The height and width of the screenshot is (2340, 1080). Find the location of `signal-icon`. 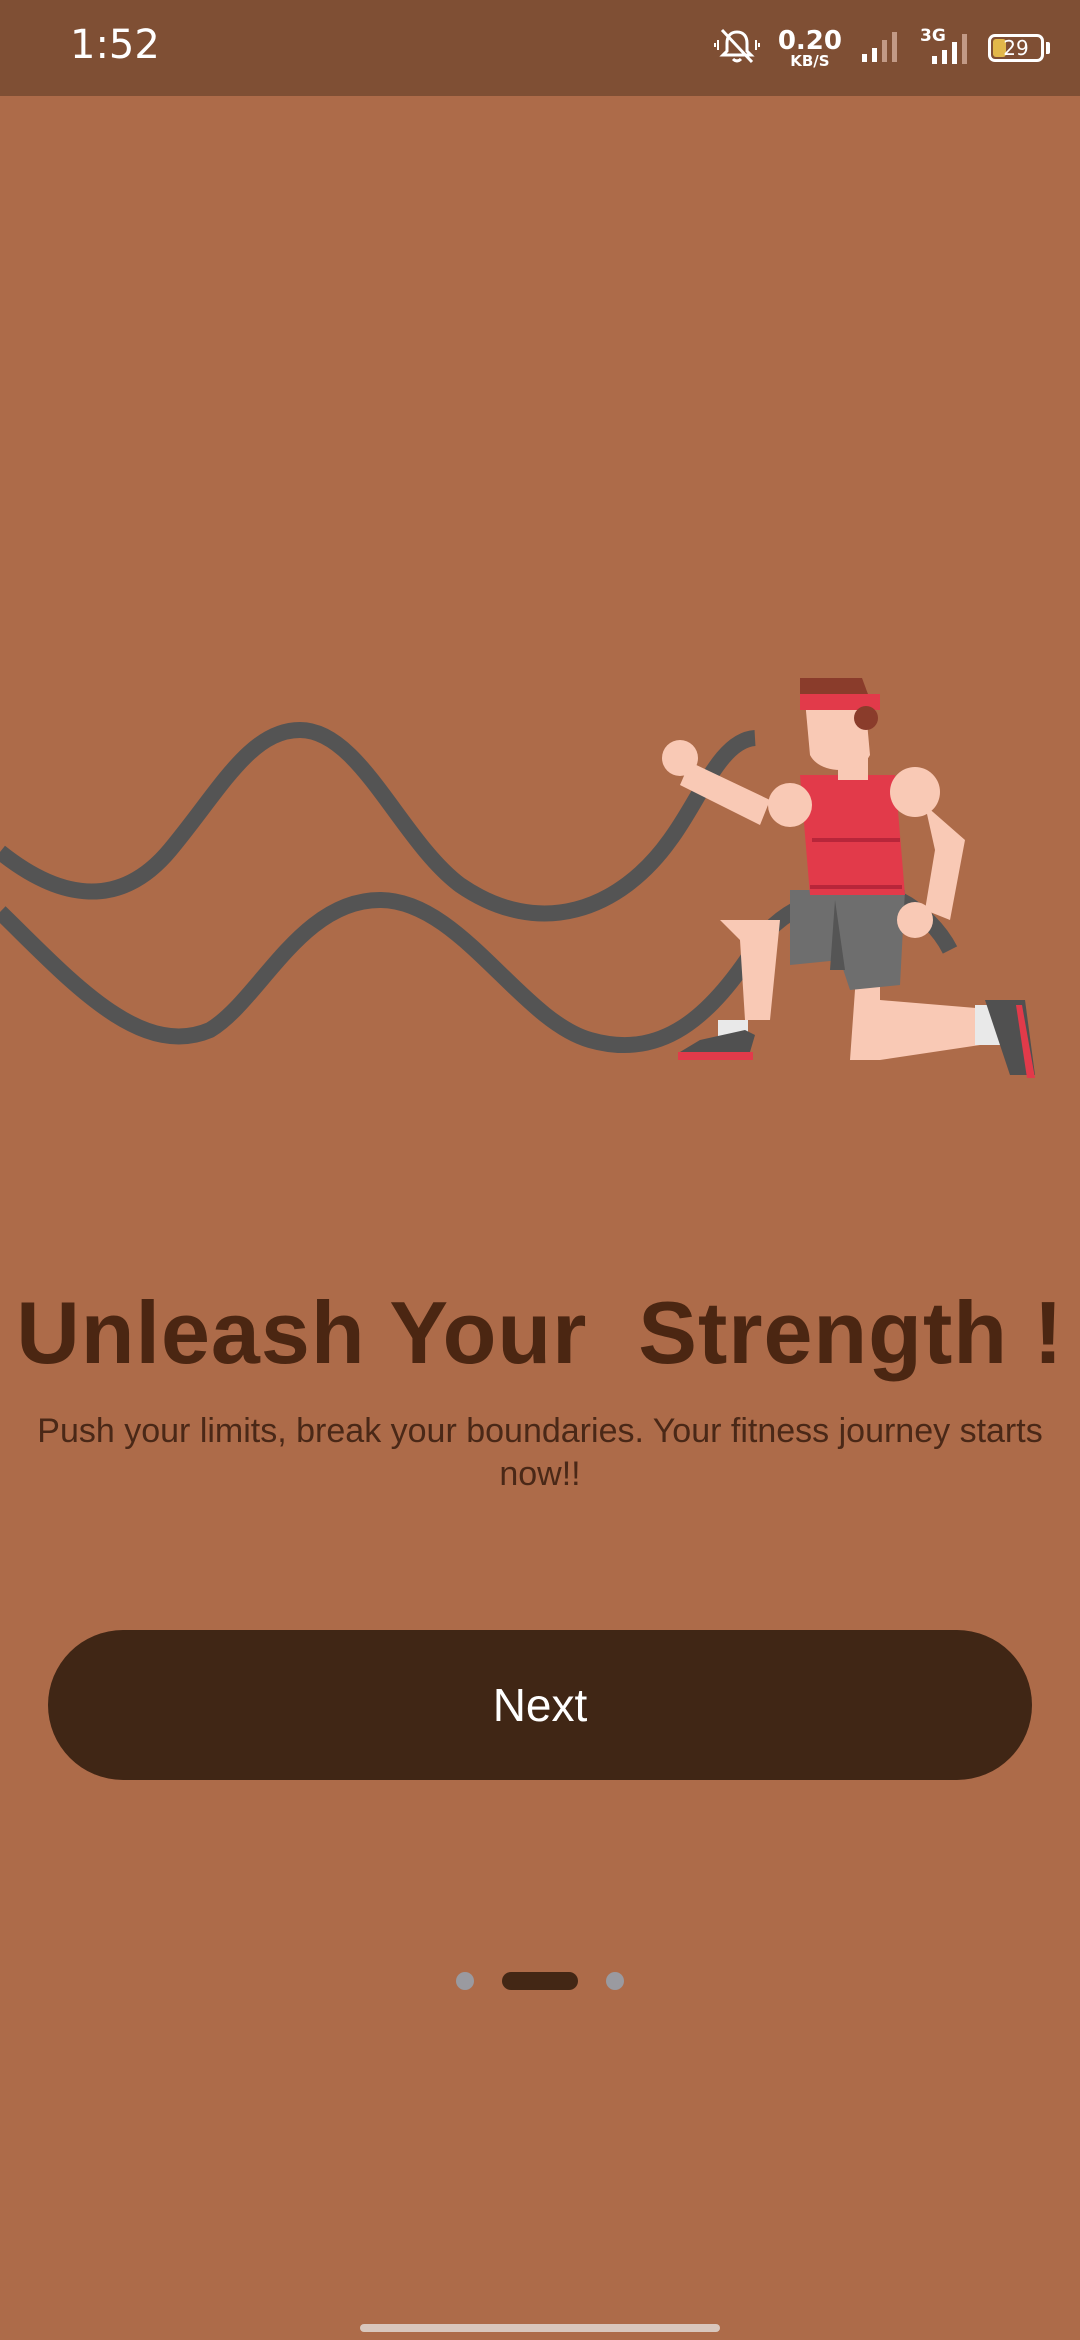

signal-icon is located at coordinates (880, 48).